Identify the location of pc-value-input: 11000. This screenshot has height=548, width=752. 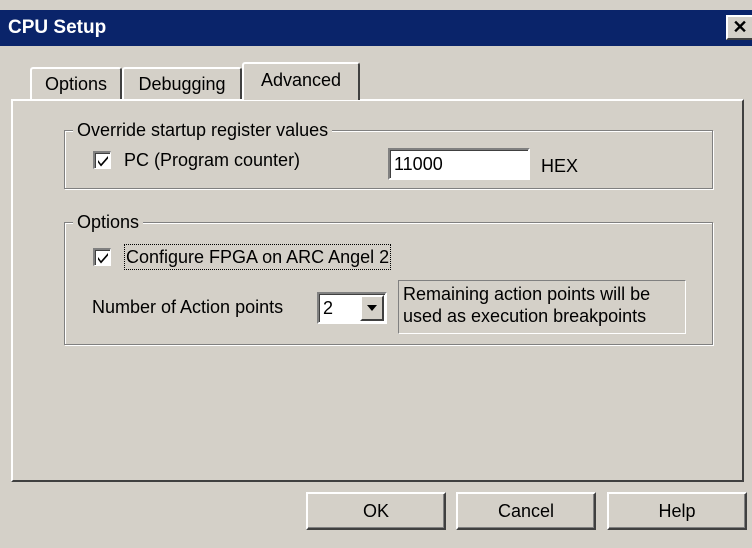
(459, 164).